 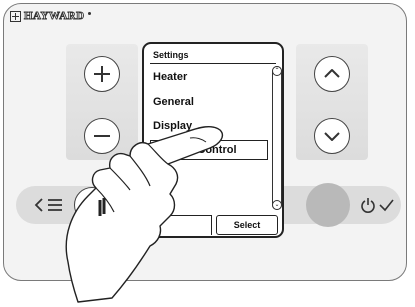 What do you see at coordinates (247, 225) in the screenshot?
I see `select-button: Select` at bounding box center [247, 225].